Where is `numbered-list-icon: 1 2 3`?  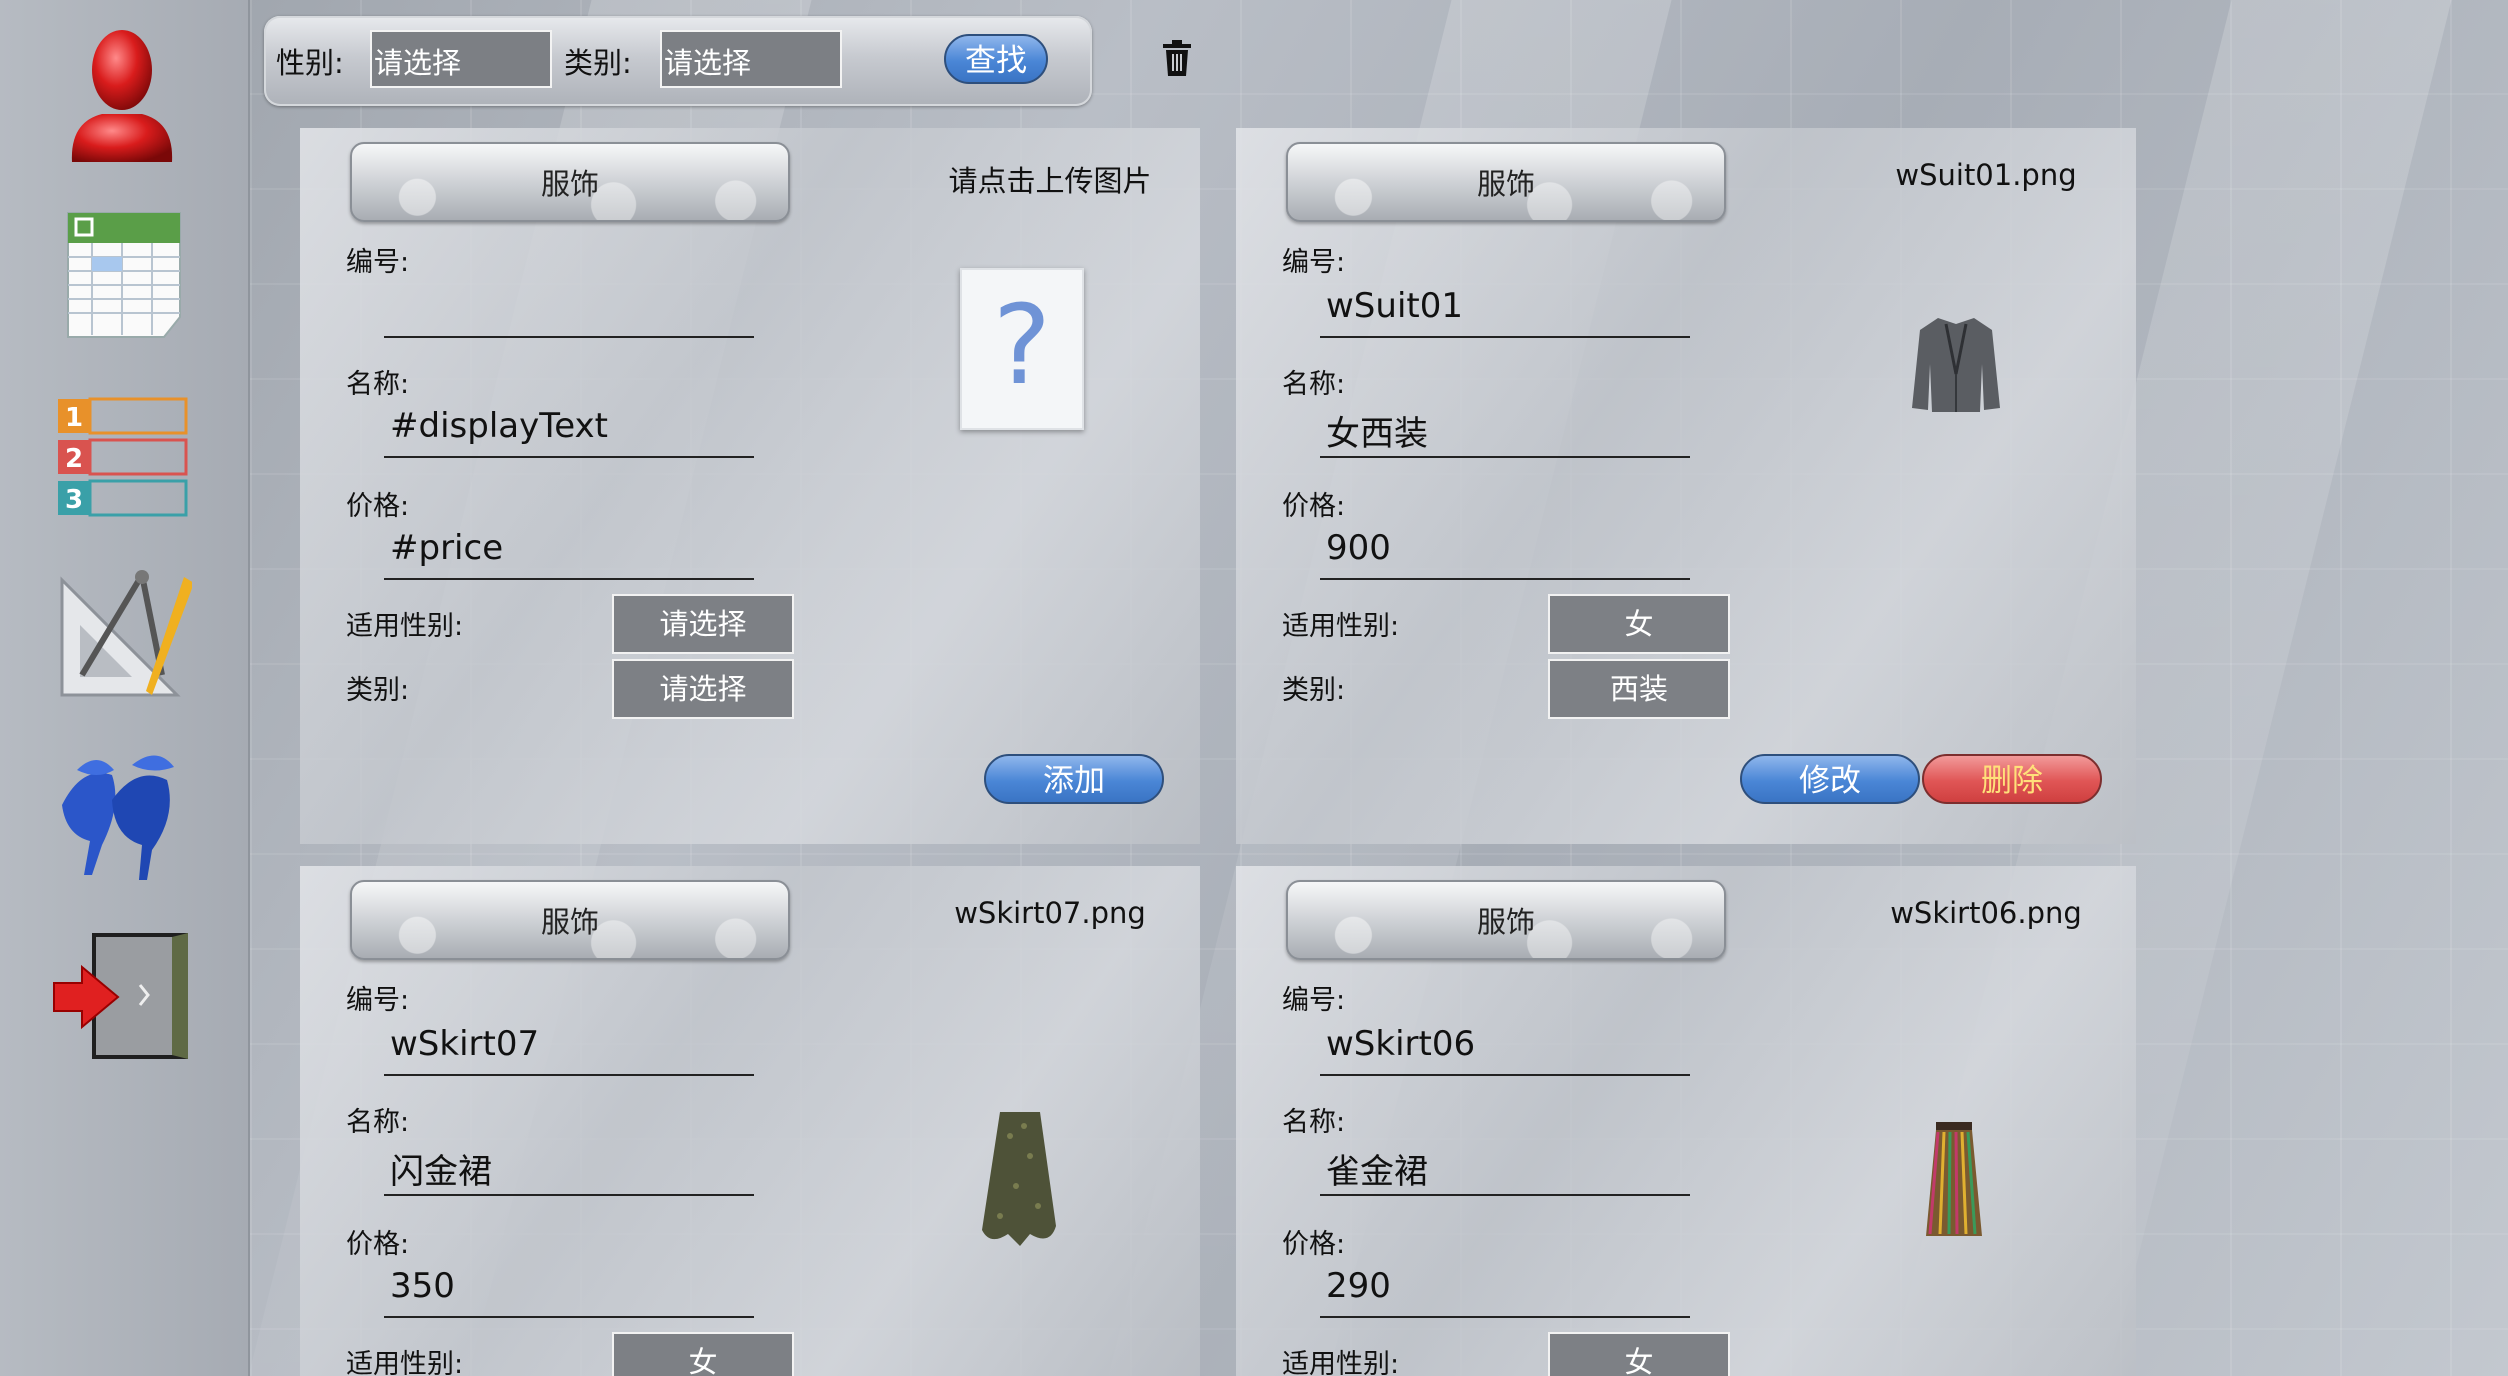 numbered-list-icon: 1 2 3 is located at coordinates (122, 455).